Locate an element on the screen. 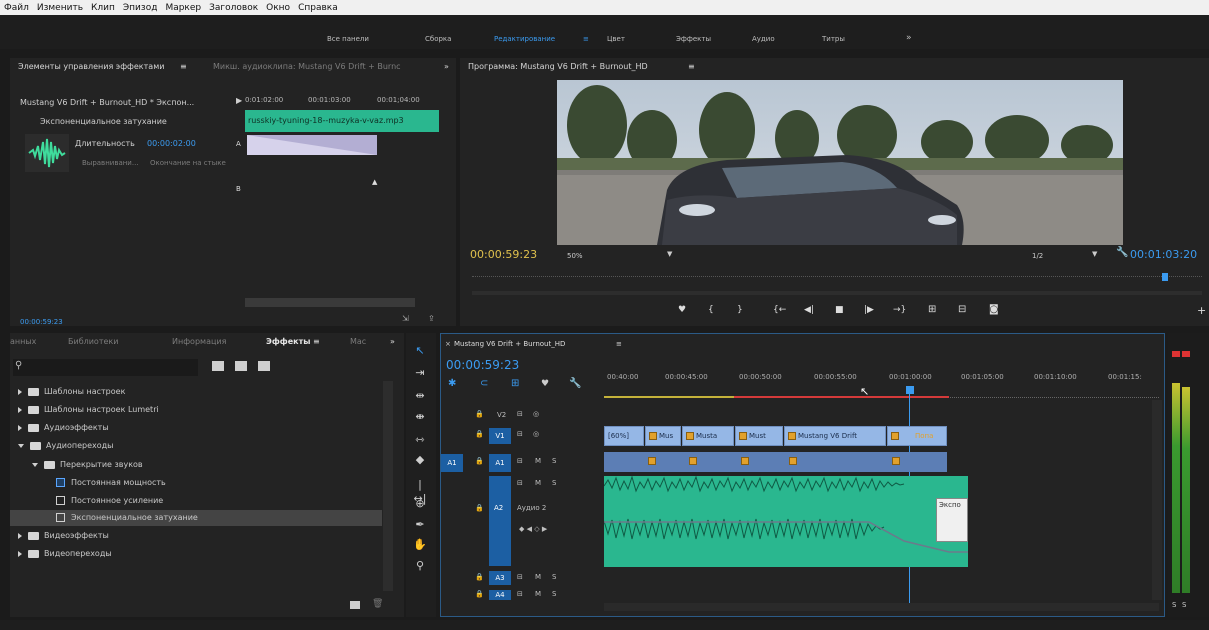 The image size is (1209, 630). eye-icon: ◎ is located at coordinates (536, 434).